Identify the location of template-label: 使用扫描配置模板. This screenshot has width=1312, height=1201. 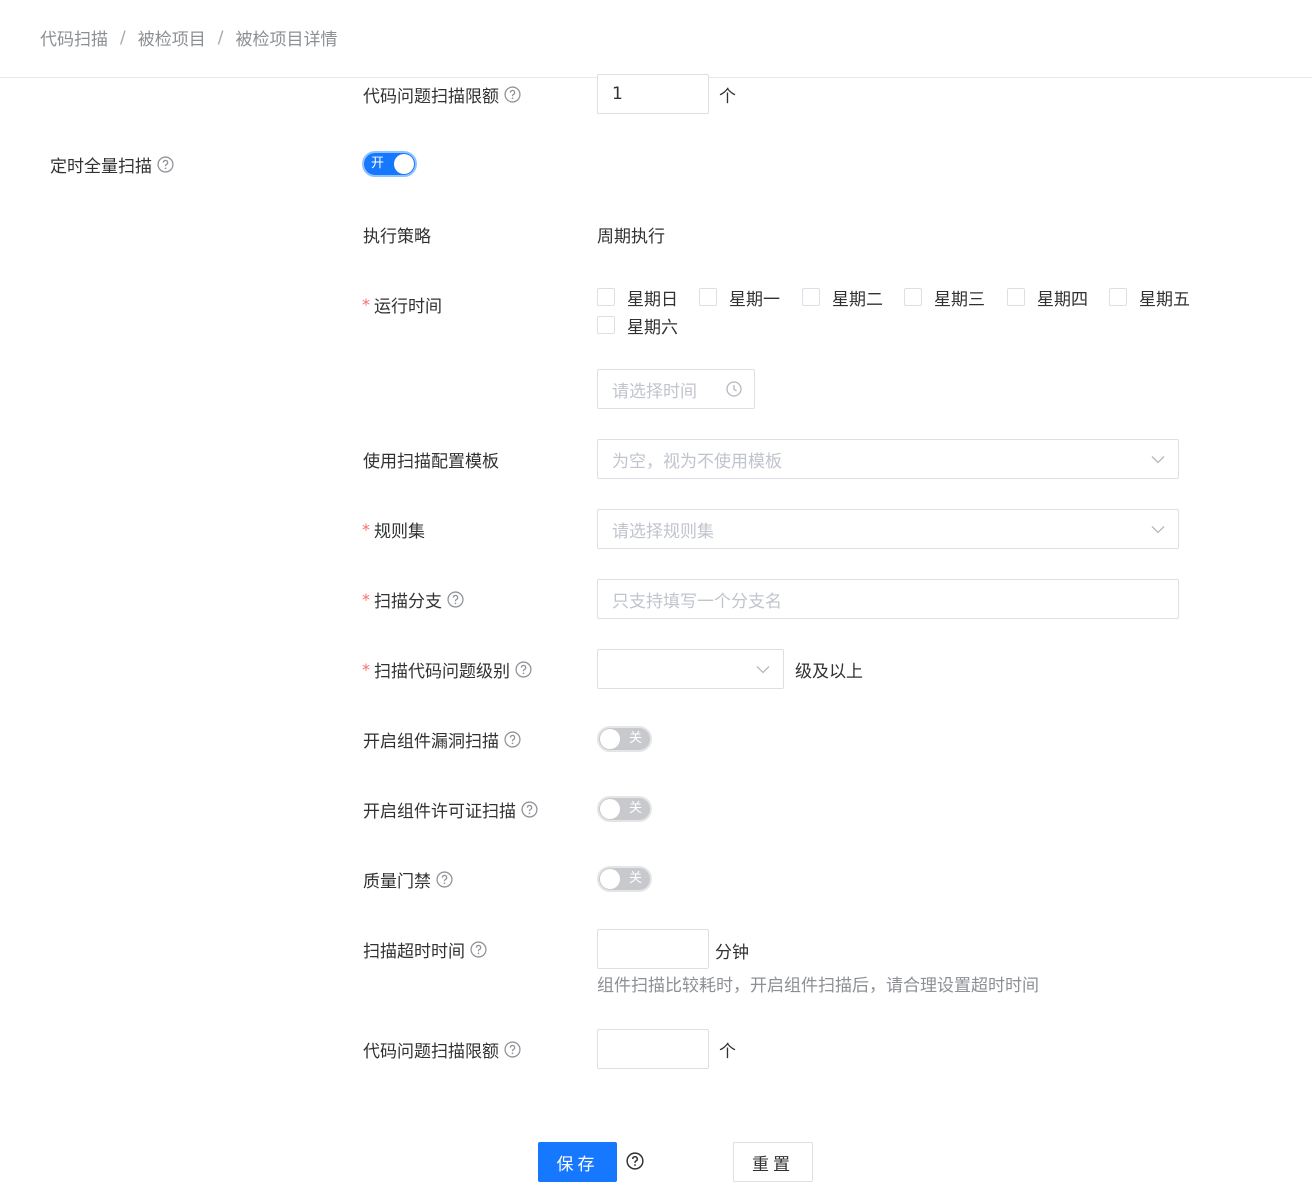
(431, 461).